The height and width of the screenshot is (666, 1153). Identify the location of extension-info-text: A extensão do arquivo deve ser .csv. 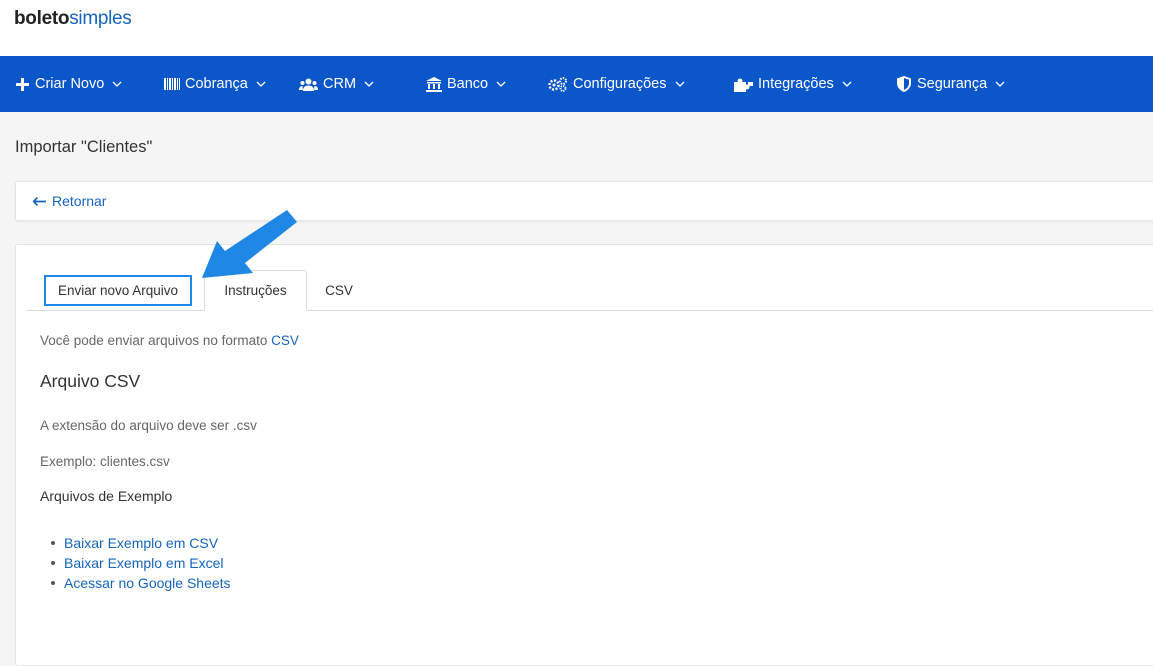
(148, 425).